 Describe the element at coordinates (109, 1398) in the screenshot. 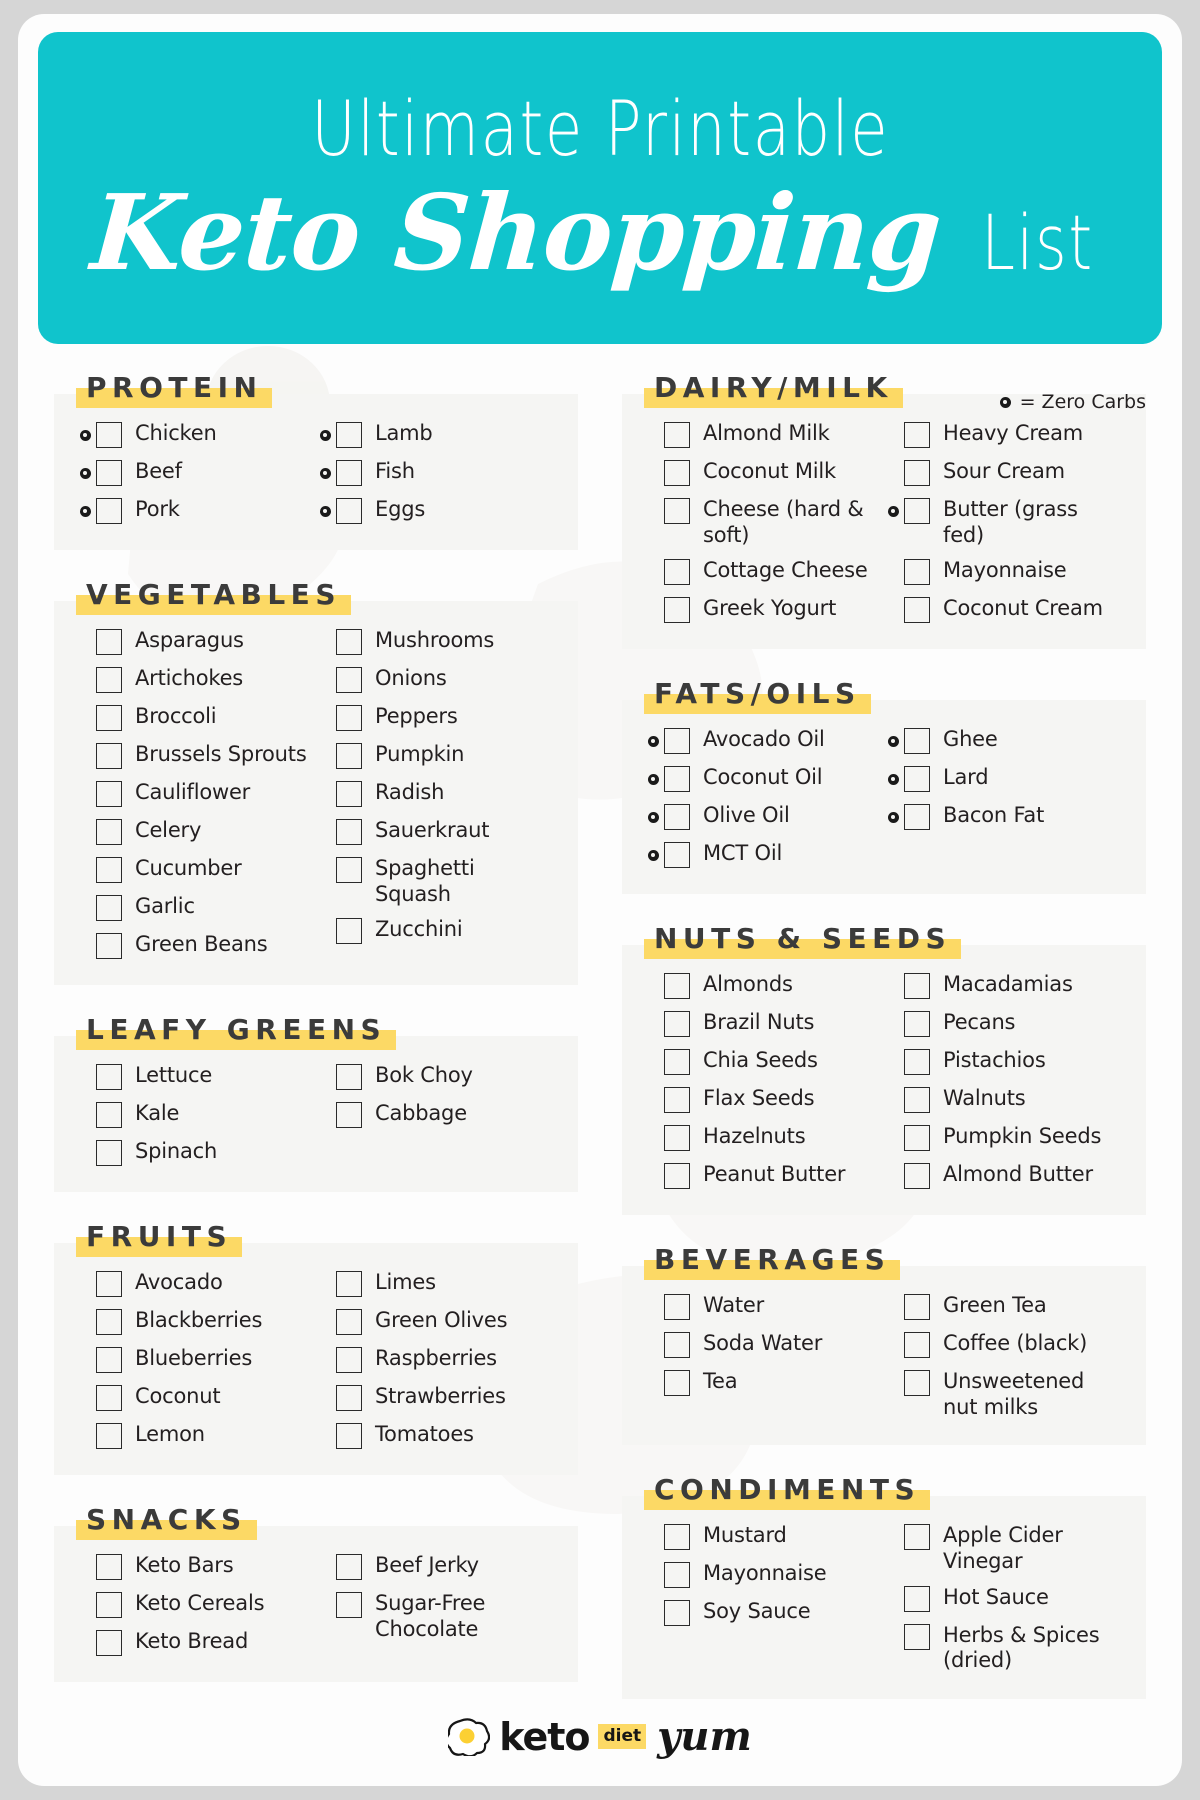

I see `checkbox-coconut` at that location.